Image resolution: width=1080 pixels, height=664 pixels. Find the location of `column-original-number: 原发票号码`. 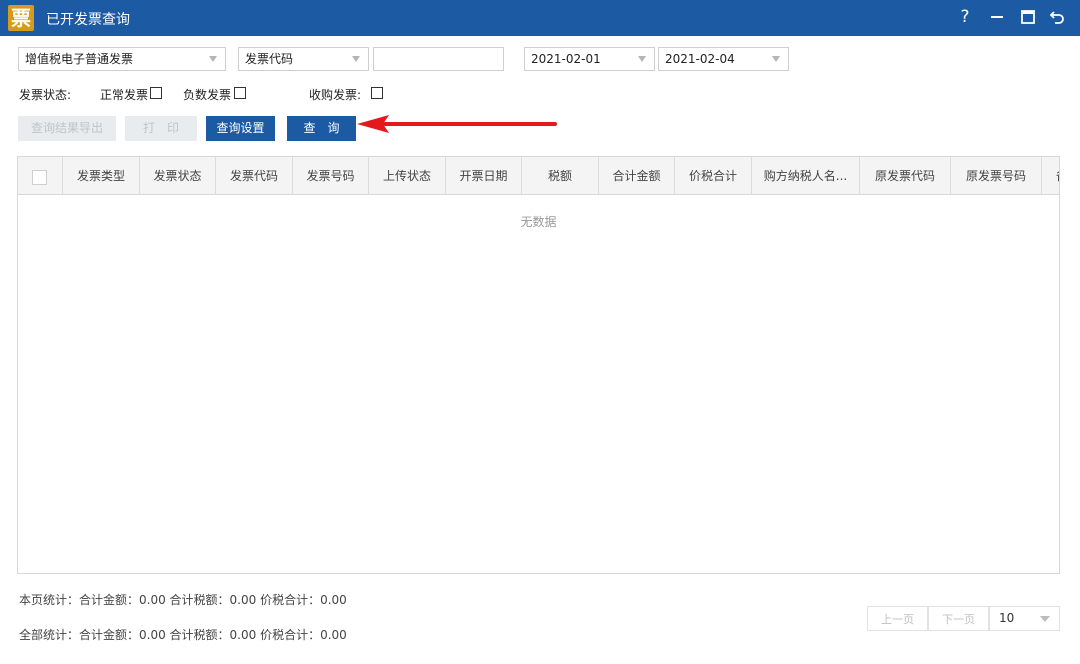

column-original-number: 原发票号码 is located at coordinates (996, 176).